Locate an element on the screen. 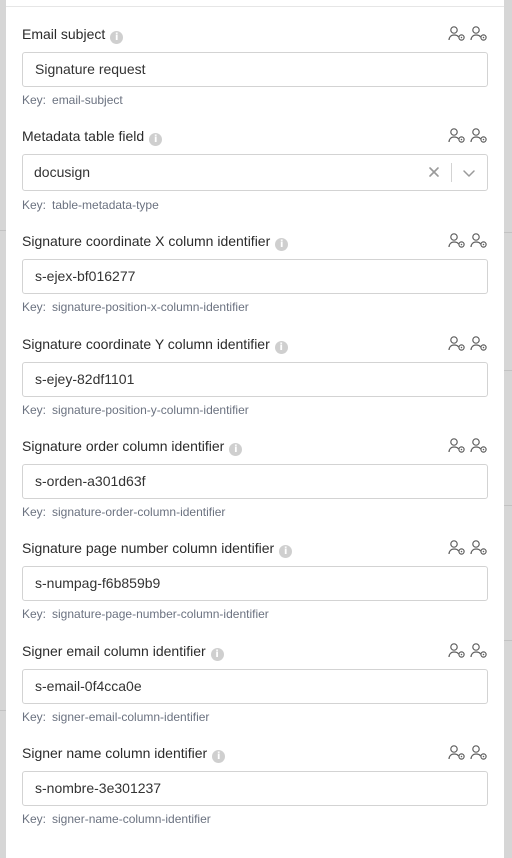 Image resolution: width=512 pixels, height=858 pixels. field-label: Signature order column identifier is located at coordinates (123, 446).